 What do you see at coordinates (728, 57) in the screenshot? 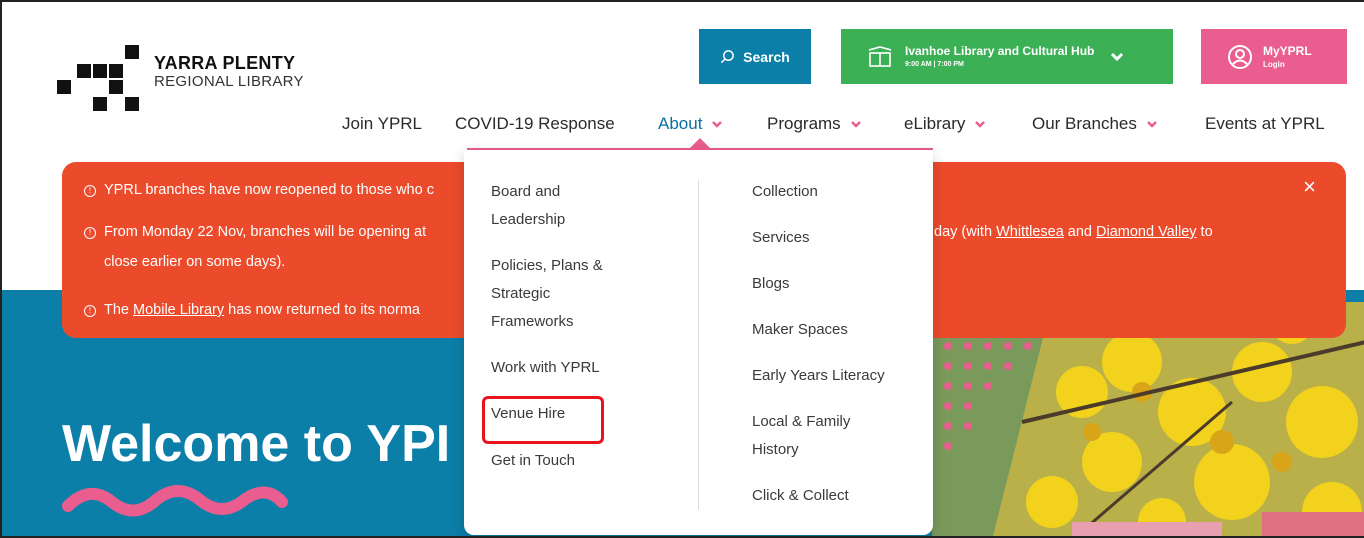
I see `search-icon` at bounding box center [728, 57].